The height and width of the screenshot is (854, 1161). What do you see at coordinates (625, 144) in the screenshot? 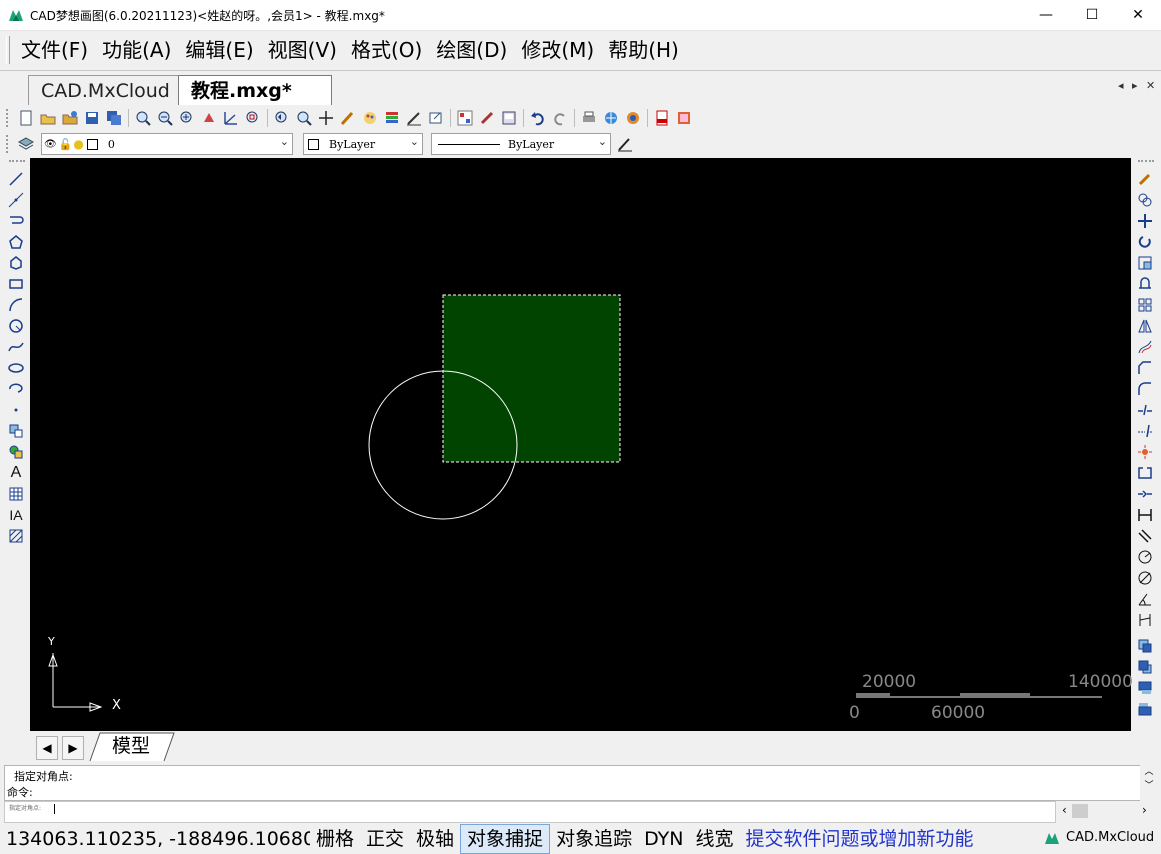
I see `lineweight-icon` at bounding box center [625, 144].